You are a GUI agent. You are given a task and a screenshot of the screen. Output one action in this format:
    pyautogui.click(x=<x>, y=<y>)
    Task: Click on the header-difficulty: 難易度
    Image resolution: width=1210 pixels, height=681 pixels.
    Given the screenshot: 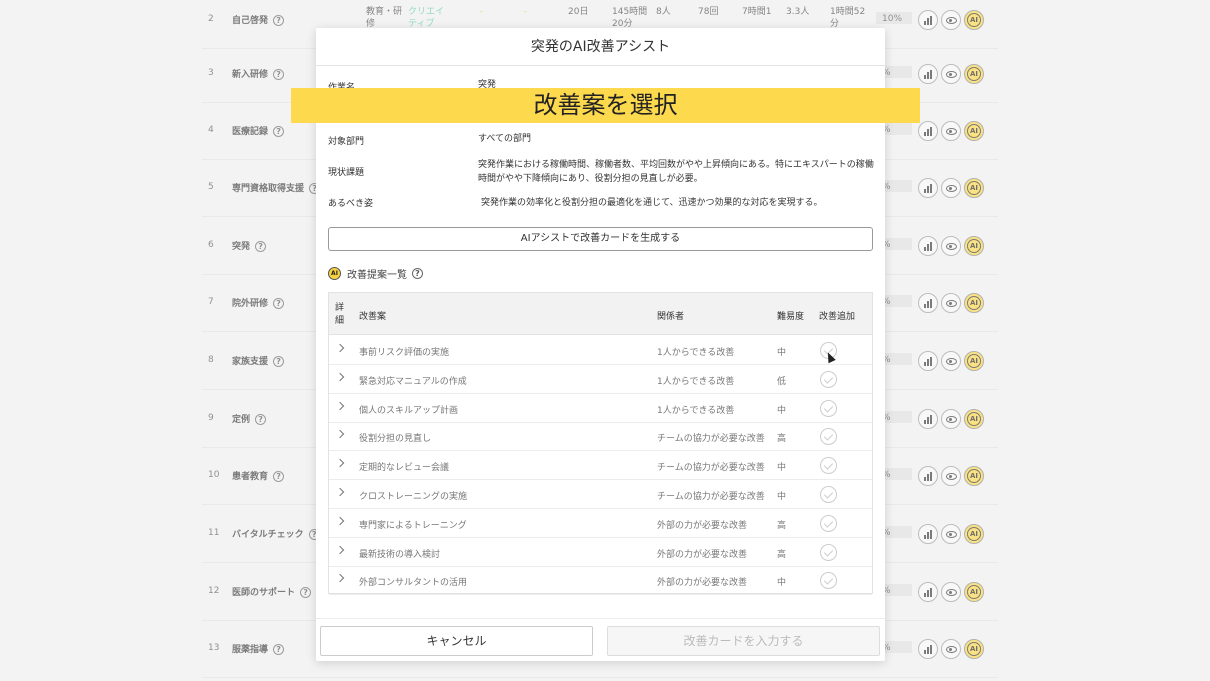 What is the action you would take?
    pyautogui.click(x=791, y=317)
    